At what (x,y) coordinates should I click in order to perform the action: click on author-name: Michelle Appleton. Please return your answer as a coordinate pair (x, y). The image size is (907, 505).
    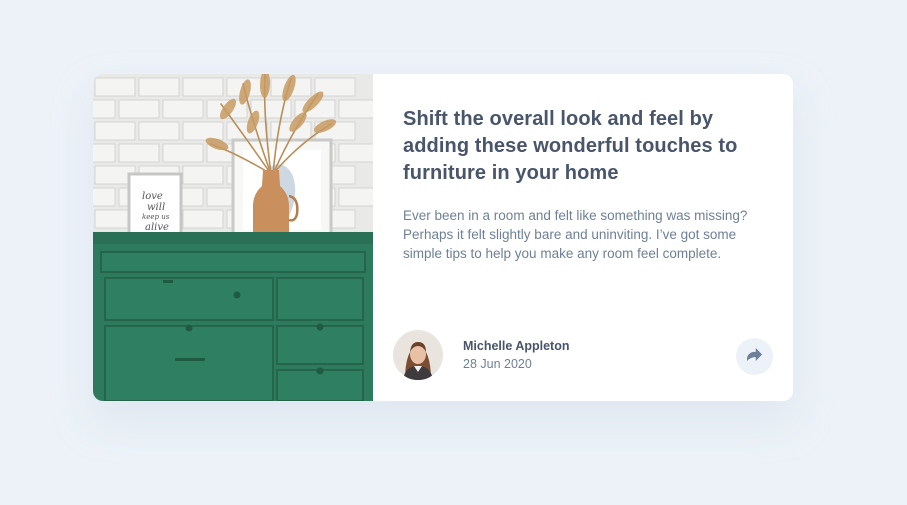
    Looking at the image, I should click on (516, 346).